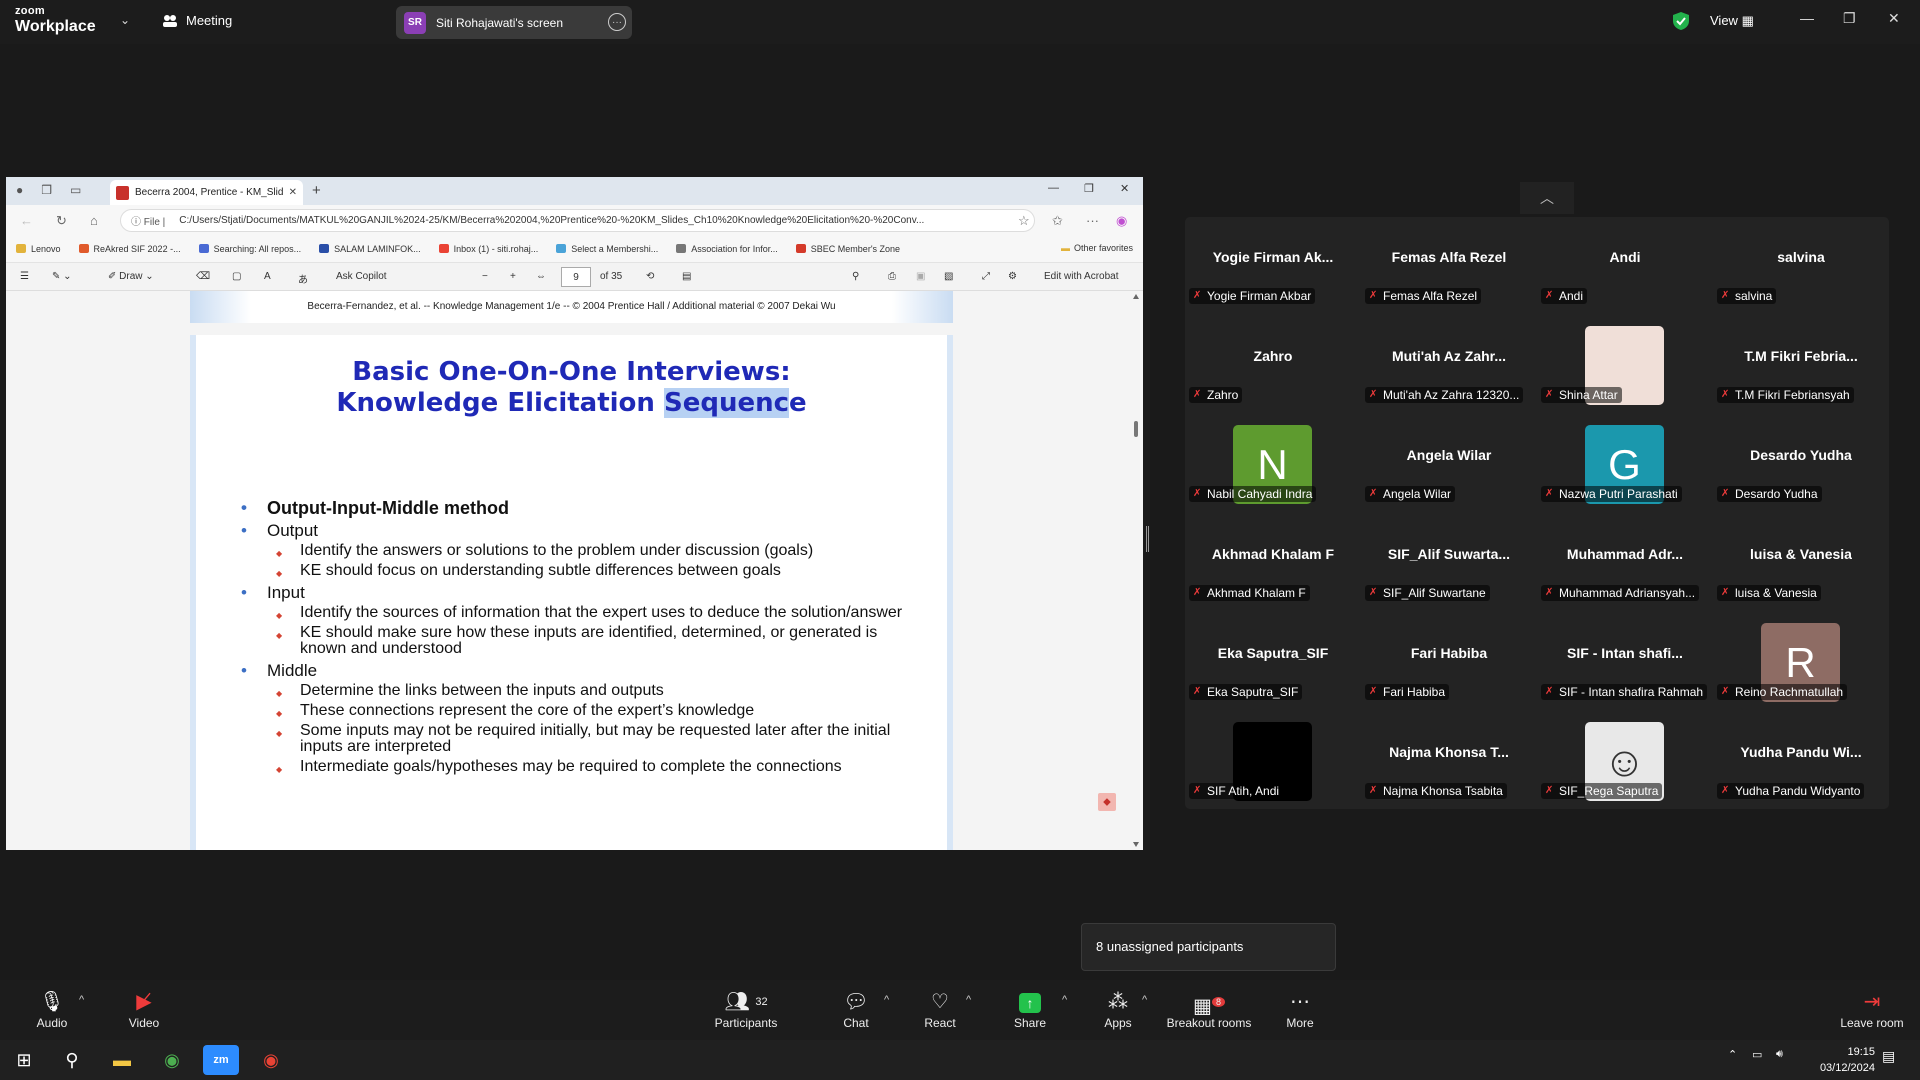 The width and height of the screenshot is (1920, 1080). What do you see at coordinates (125, 20) in the screenshot?
I see `chevron-down-icon: ⌄` at bounding box center [125, 20].